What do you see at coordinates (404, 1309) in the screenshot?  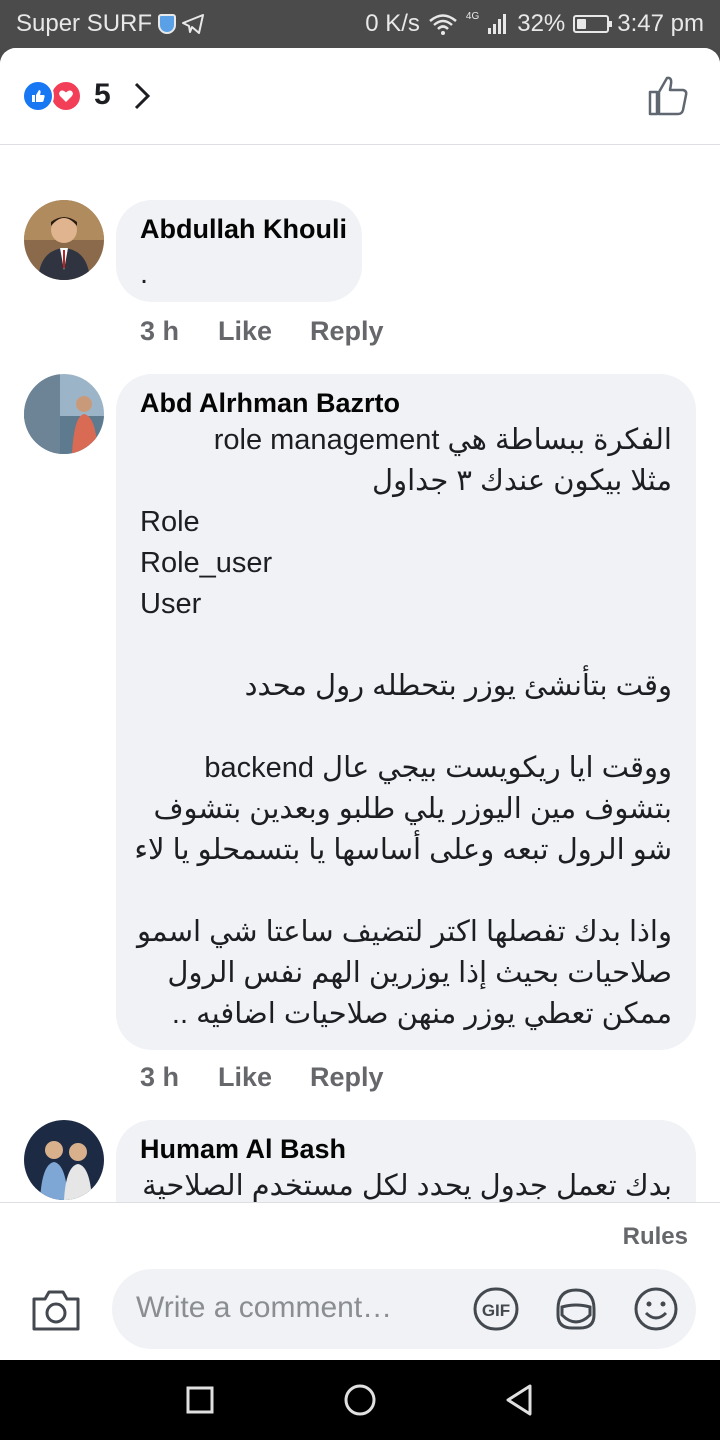 I see `comment-input: Write a comment… GIF` at bounding box center [404, 1309].